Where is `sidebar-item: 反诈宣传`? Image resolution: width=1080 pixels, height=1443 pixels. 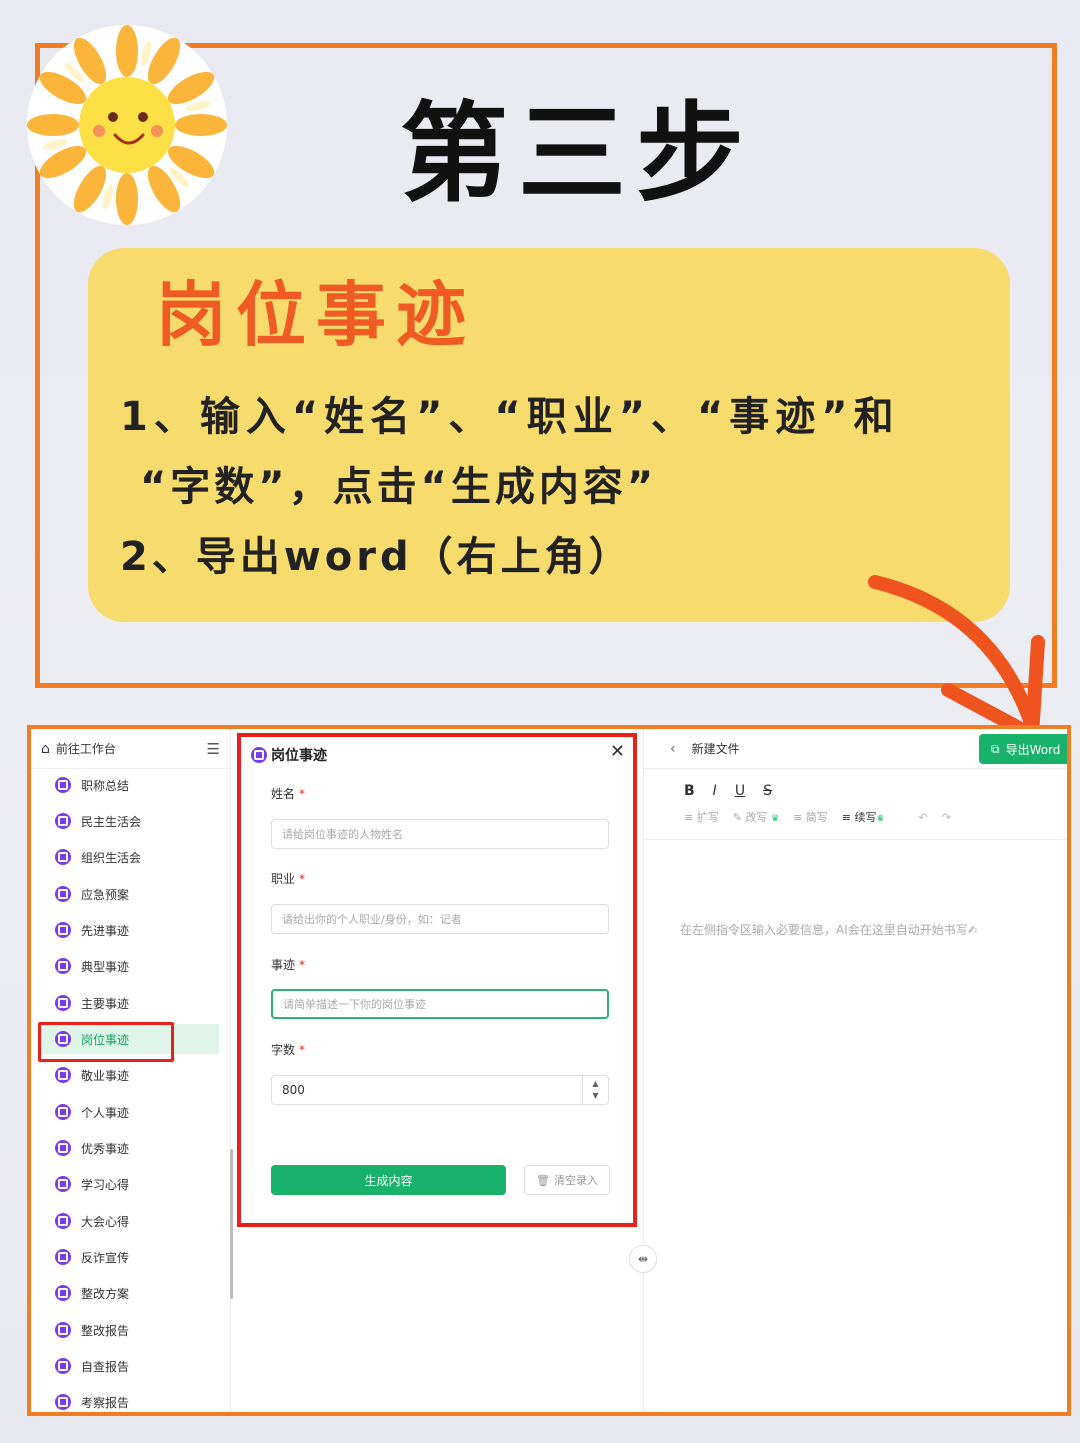 sidebar-item: 反诈宣传 is located at coordinates (129, 1257).